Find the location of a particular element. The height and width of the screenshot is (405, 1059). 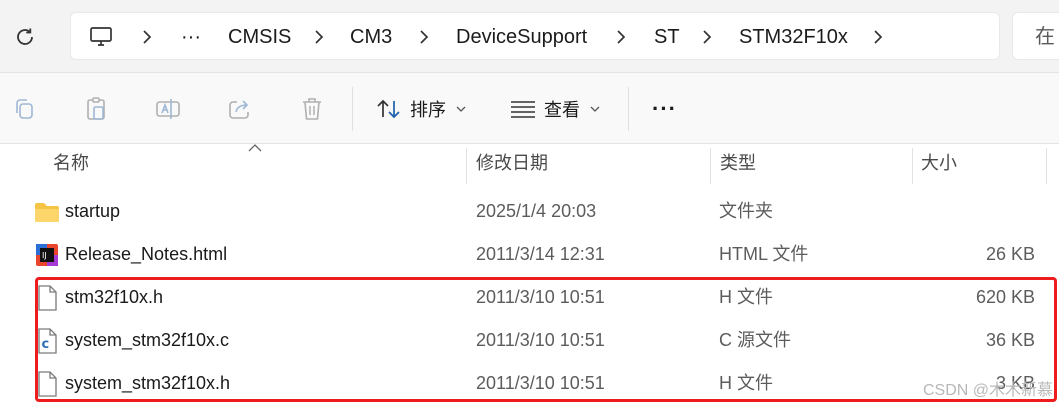

delete-icon is located at coordinates (312, 109).